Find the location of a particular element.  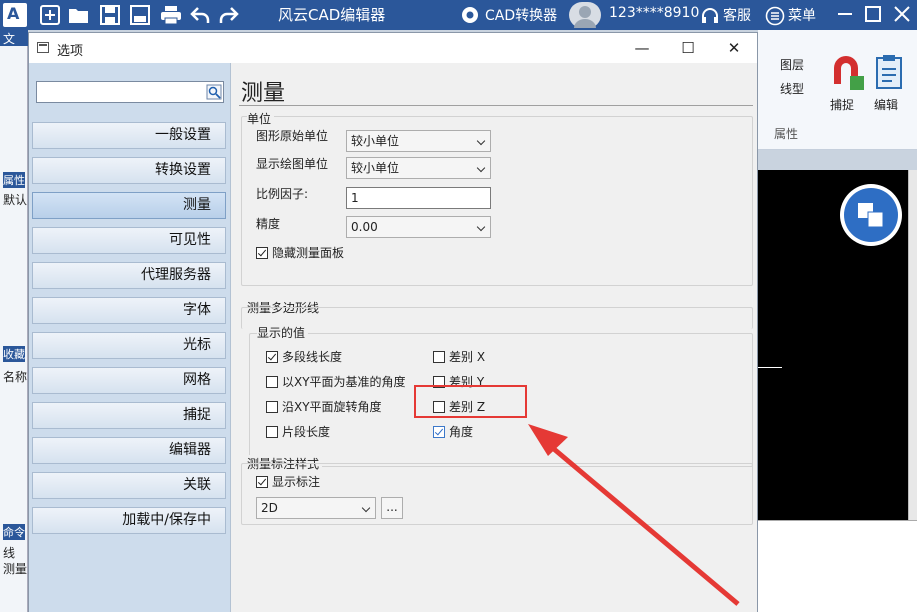

angle-checkbox: 角度 is located at coordinates (453, 431).